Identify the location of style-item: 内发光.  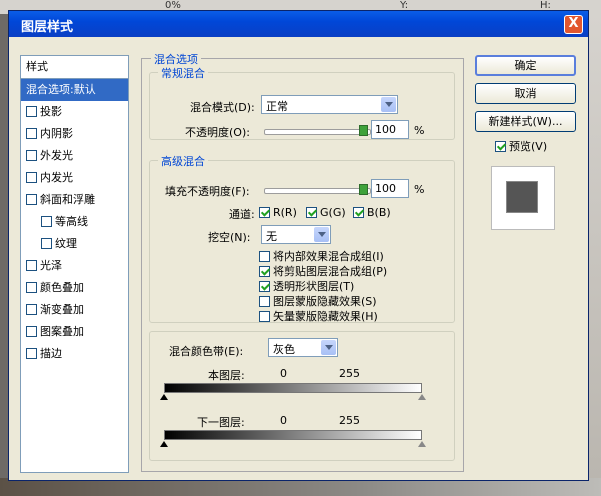
(74, 178).